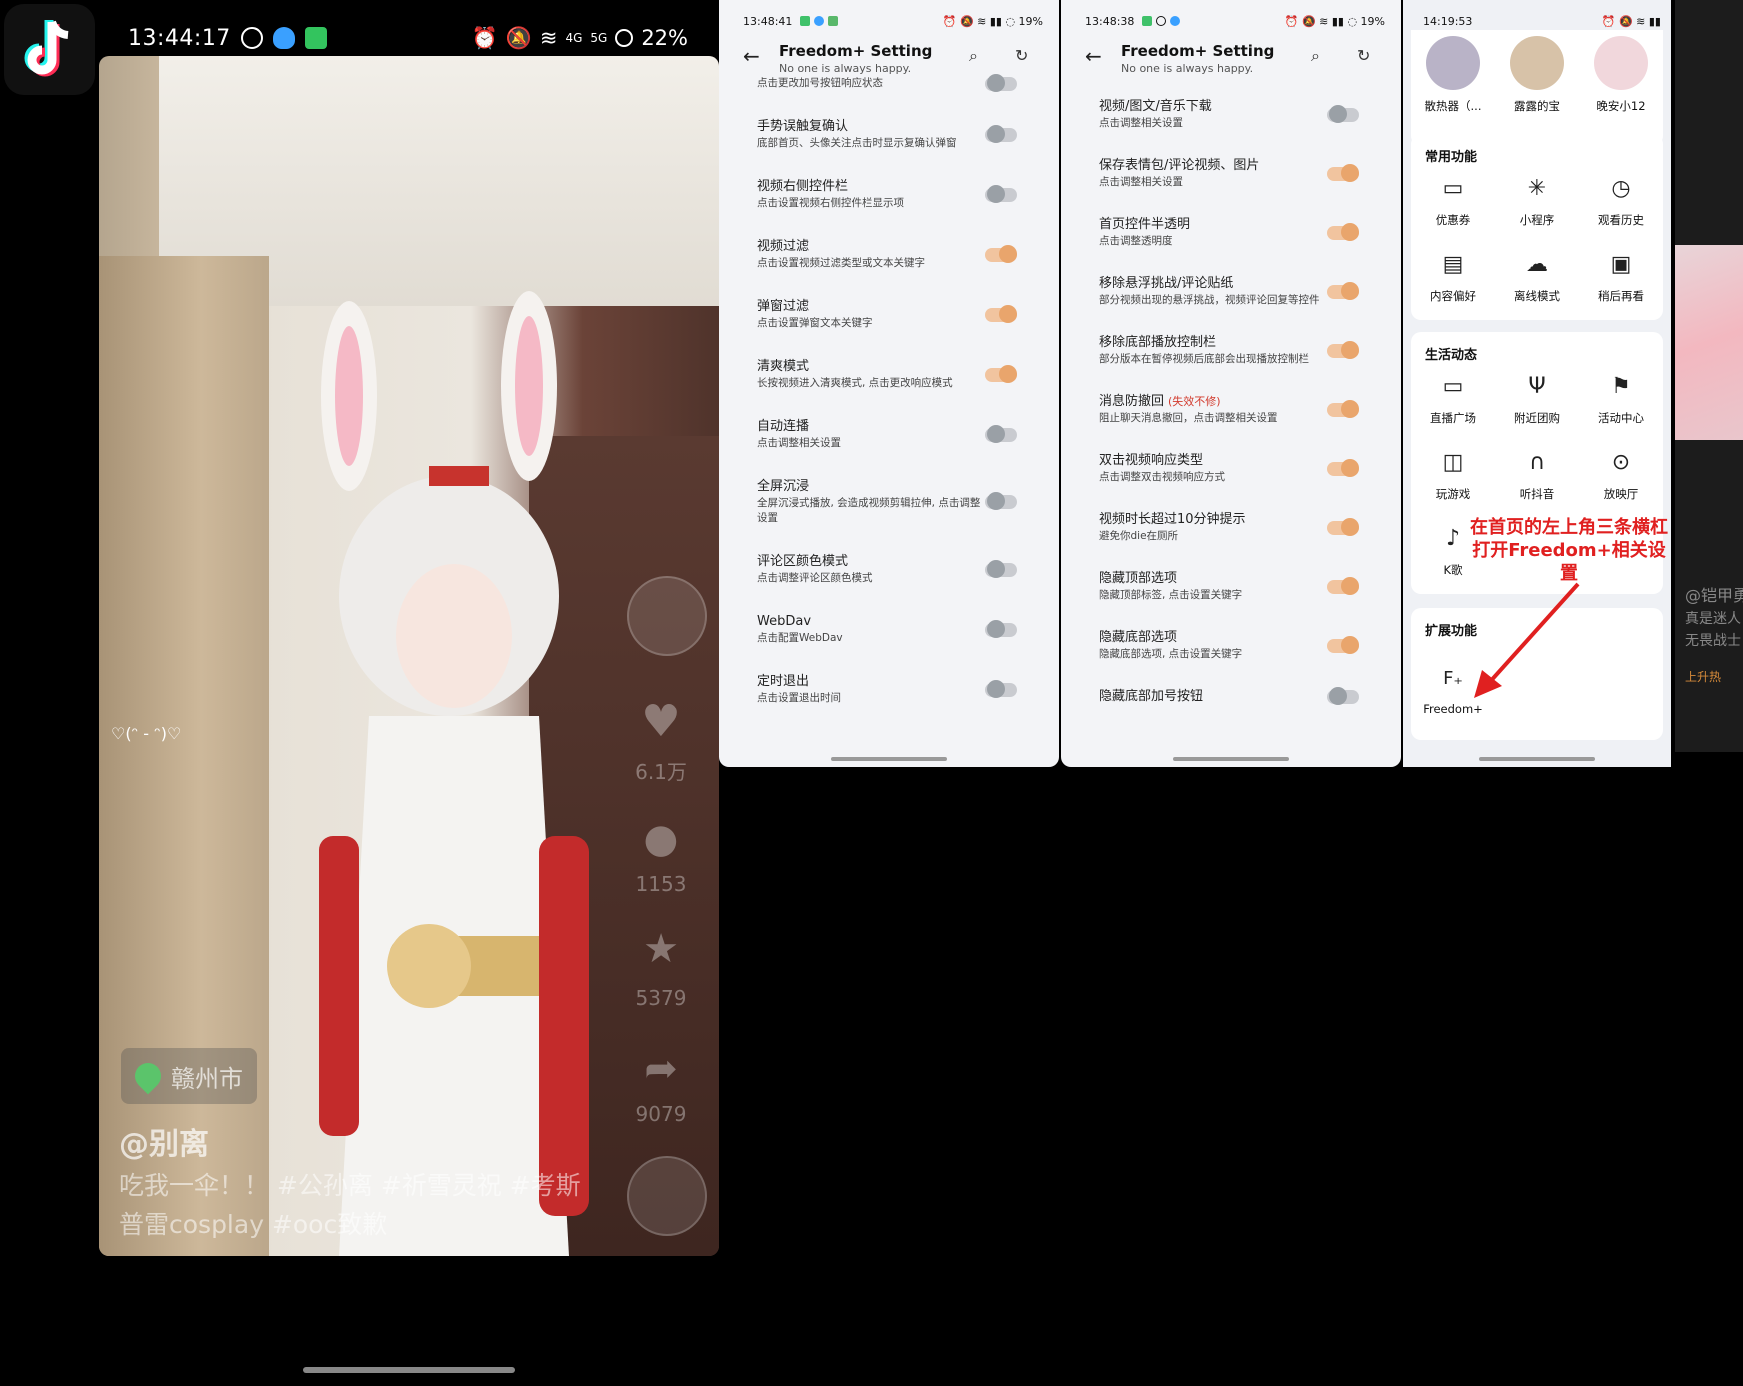 The height and width of the screenshot is (1386, 1743). Describe the element at coordinates (661, 721) in the screenshot. I see `like-icon: ♥` at that location.